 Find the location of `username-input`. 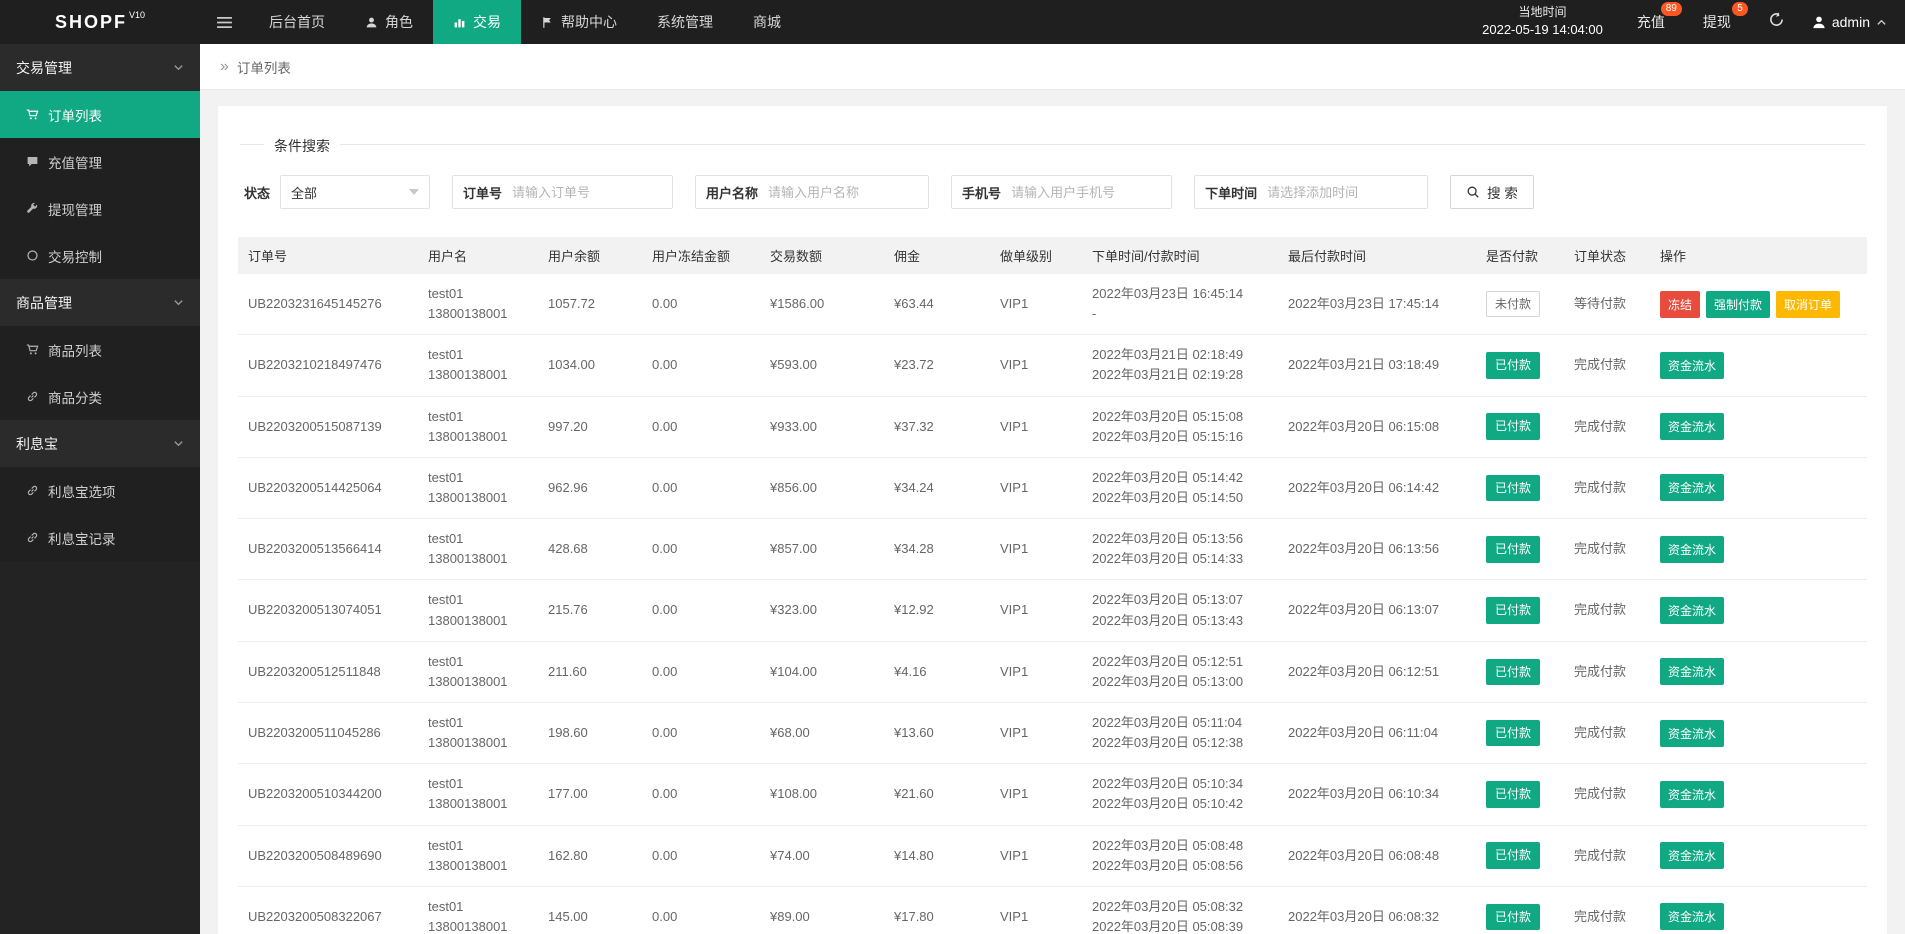

username-input is located at coordinates (848, 192).